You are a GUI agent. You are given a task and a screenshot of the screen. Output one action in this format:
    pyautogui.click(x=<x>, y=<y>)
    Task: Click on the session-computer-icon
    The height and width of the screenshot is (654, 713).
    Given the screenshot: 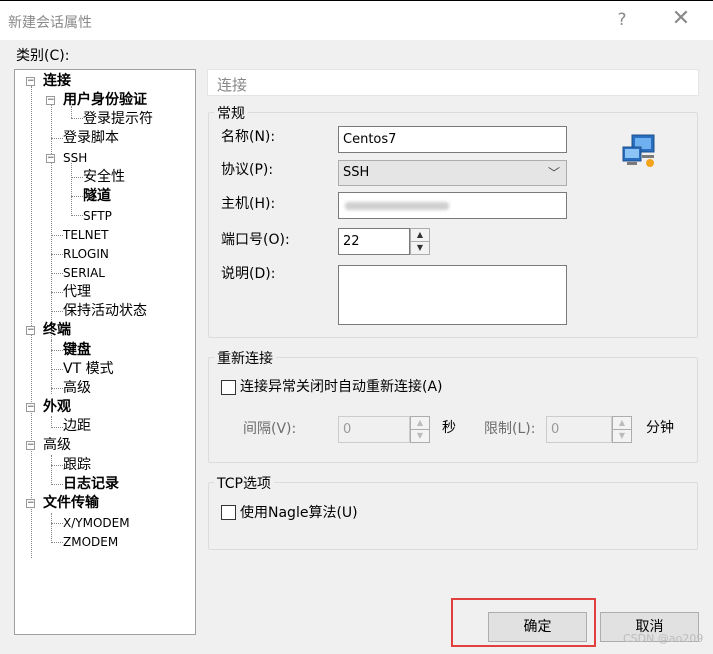 What is the action you would take?
    pyautogui.click(x=640, y=151)
    